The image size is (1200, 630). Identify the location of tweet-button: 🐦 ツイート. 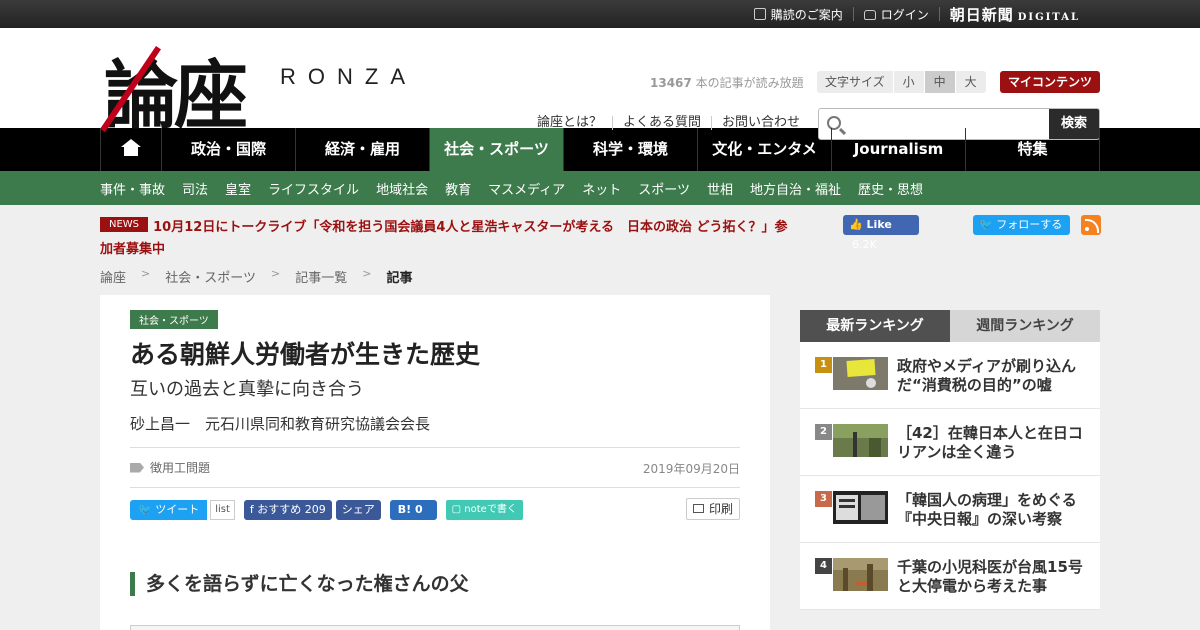
(169, 510).